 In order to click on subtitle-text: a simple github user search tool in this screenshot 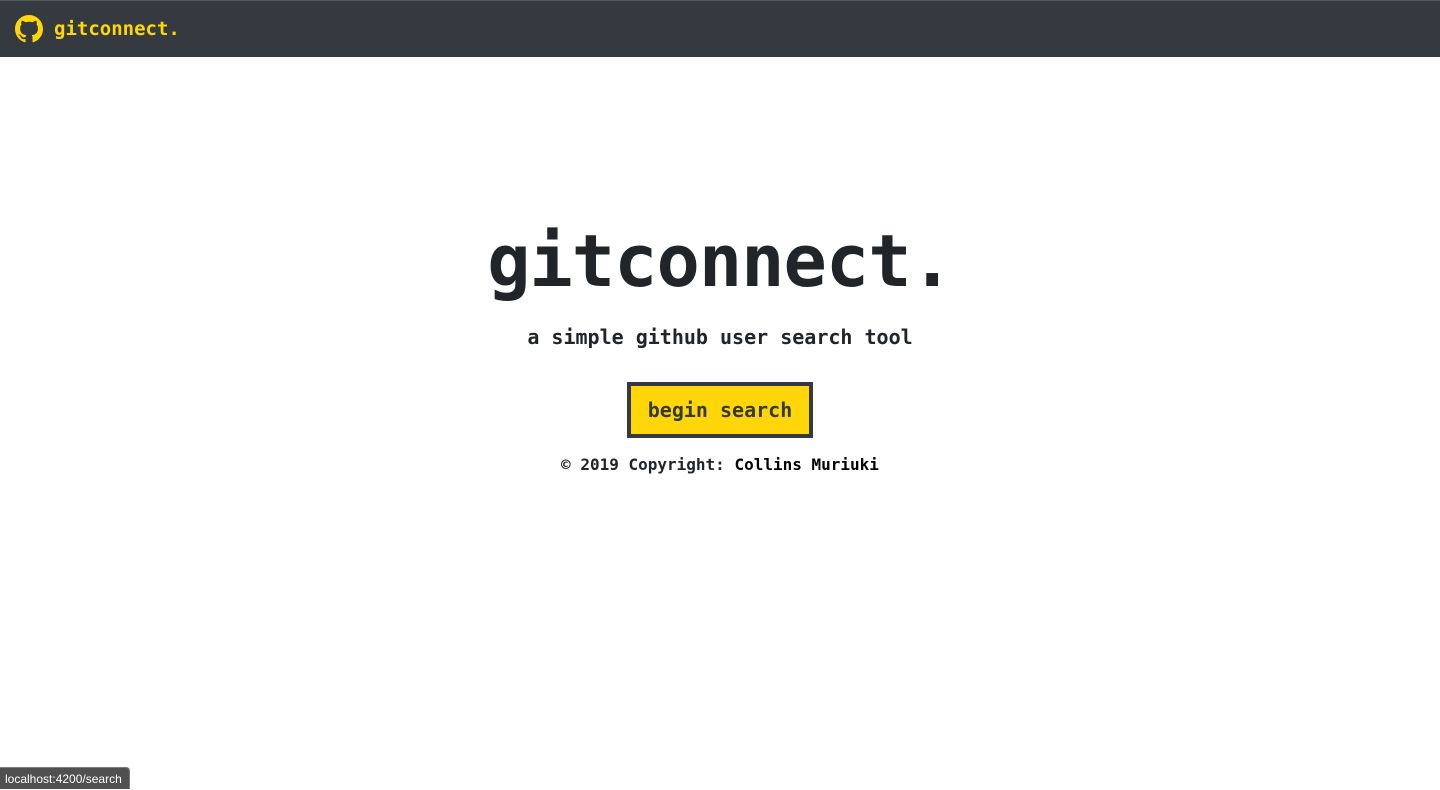, I will do `click(719, 337)`.